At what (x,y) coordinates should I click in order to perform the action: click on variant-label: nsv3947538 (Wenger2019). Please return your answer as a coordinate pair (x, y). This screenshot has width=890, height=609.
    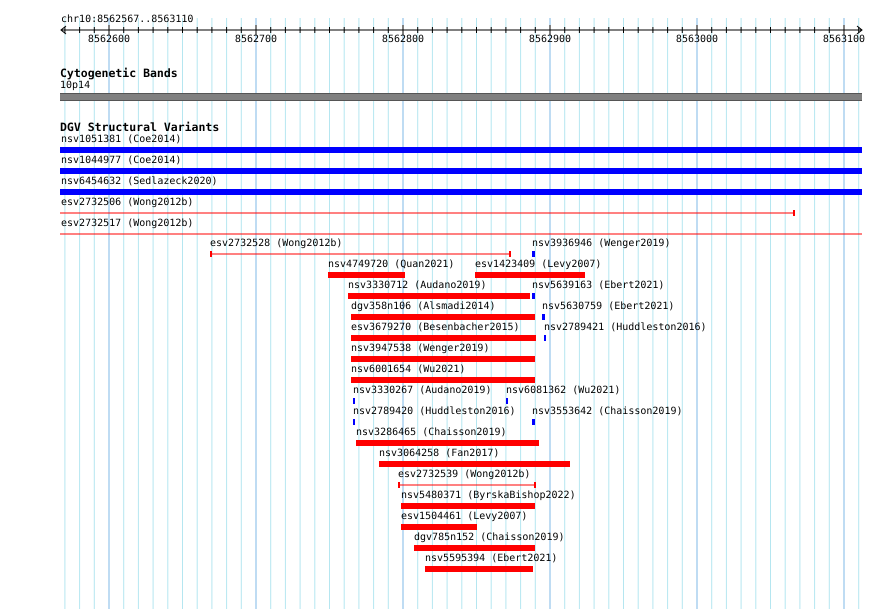
    Looking at the image, I should click on (420, 349).